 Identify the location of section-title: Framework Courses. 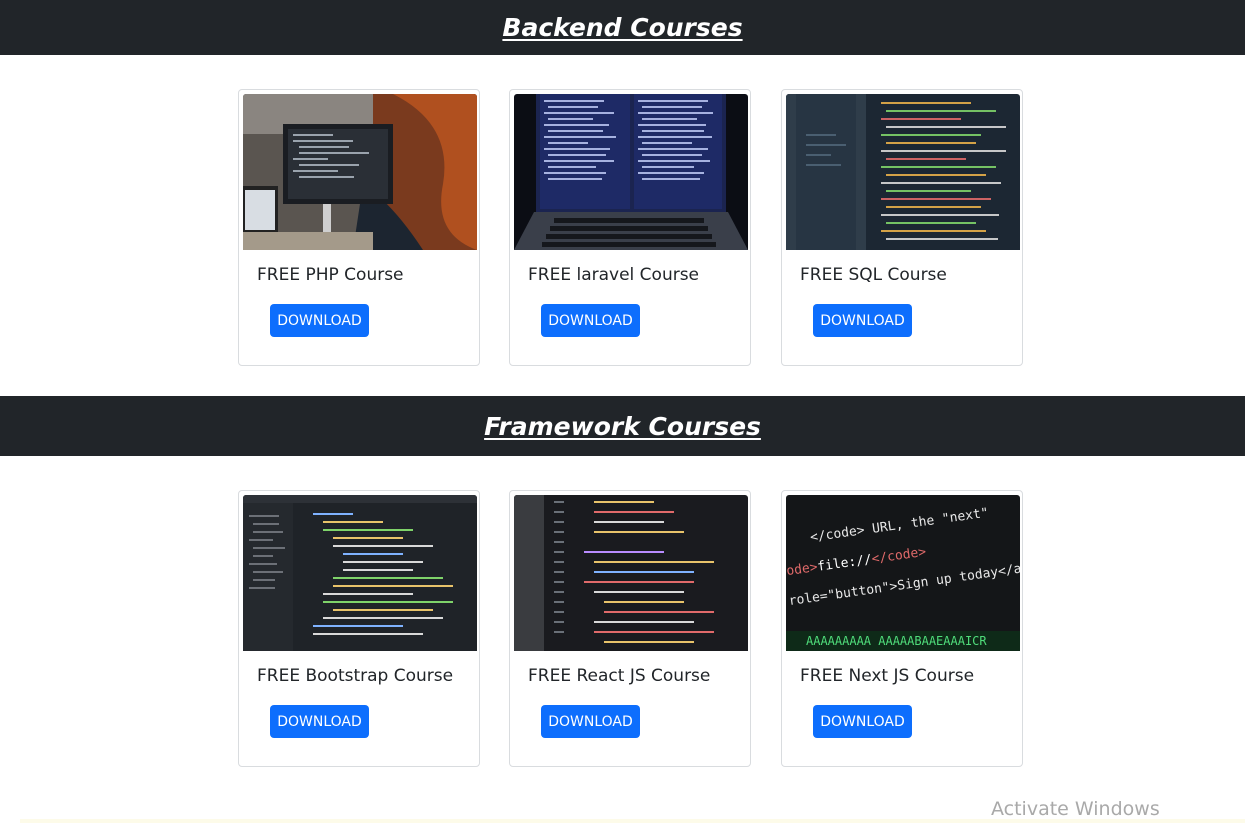
(622, 426).